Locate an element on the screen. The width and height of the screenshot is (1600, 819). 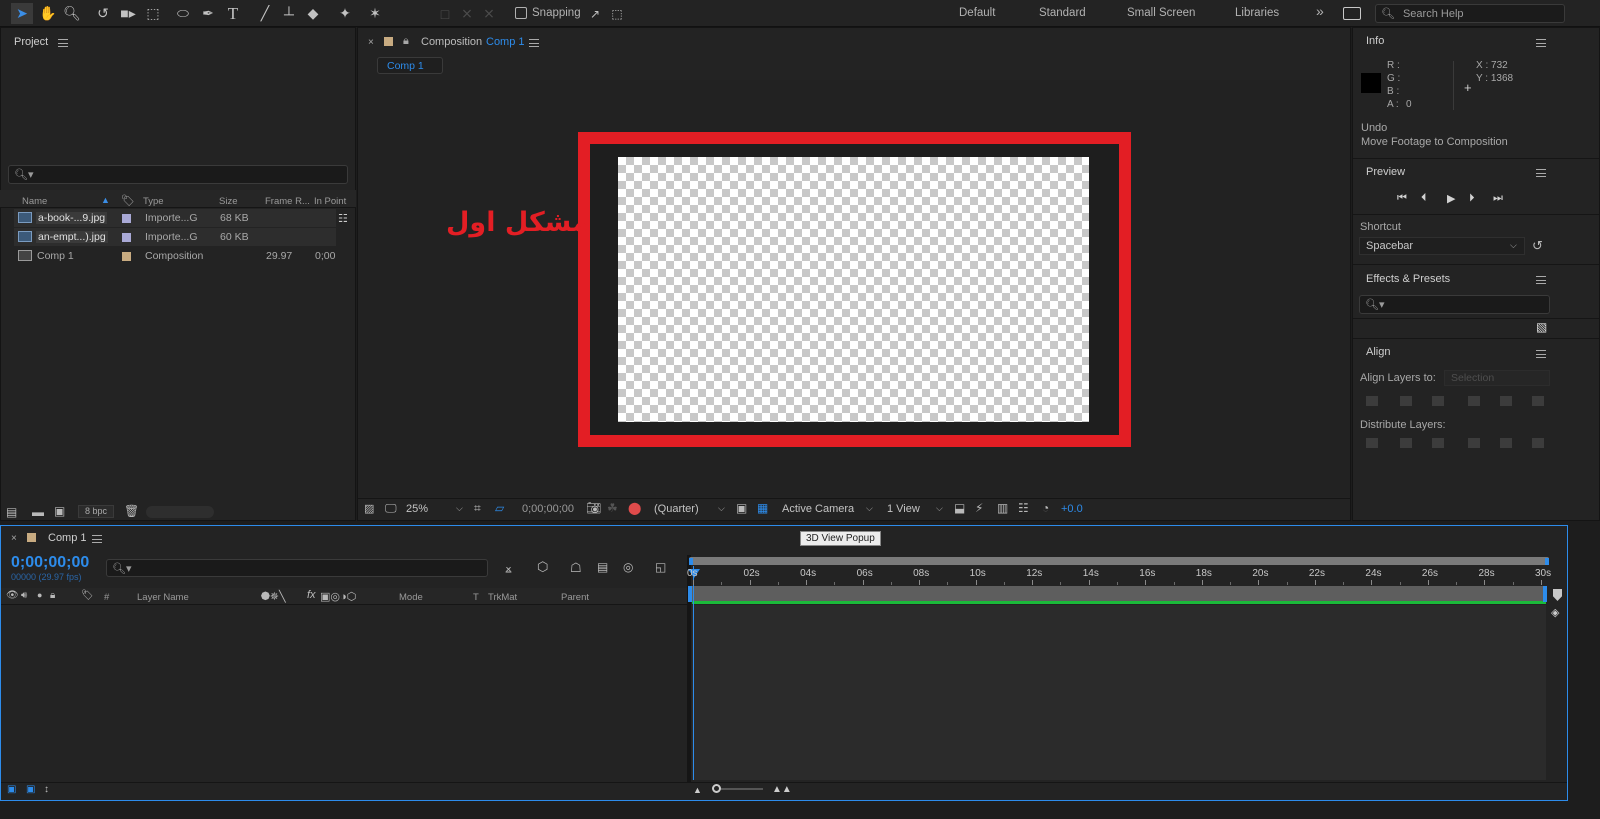
zoom-slider-handle is located at coordinates (716, 788).